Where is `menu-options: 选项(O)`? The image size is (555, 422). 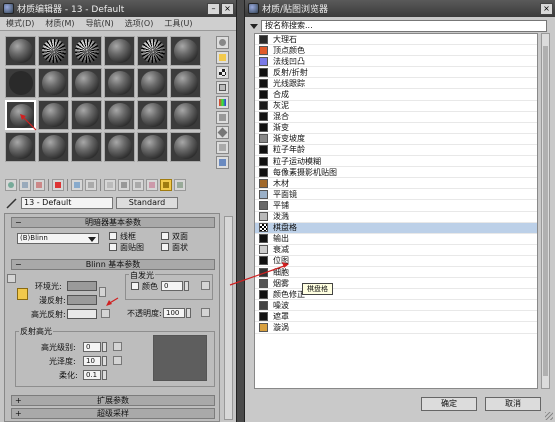
menu-options: 选项(O) is located at coordinates (139, 23).